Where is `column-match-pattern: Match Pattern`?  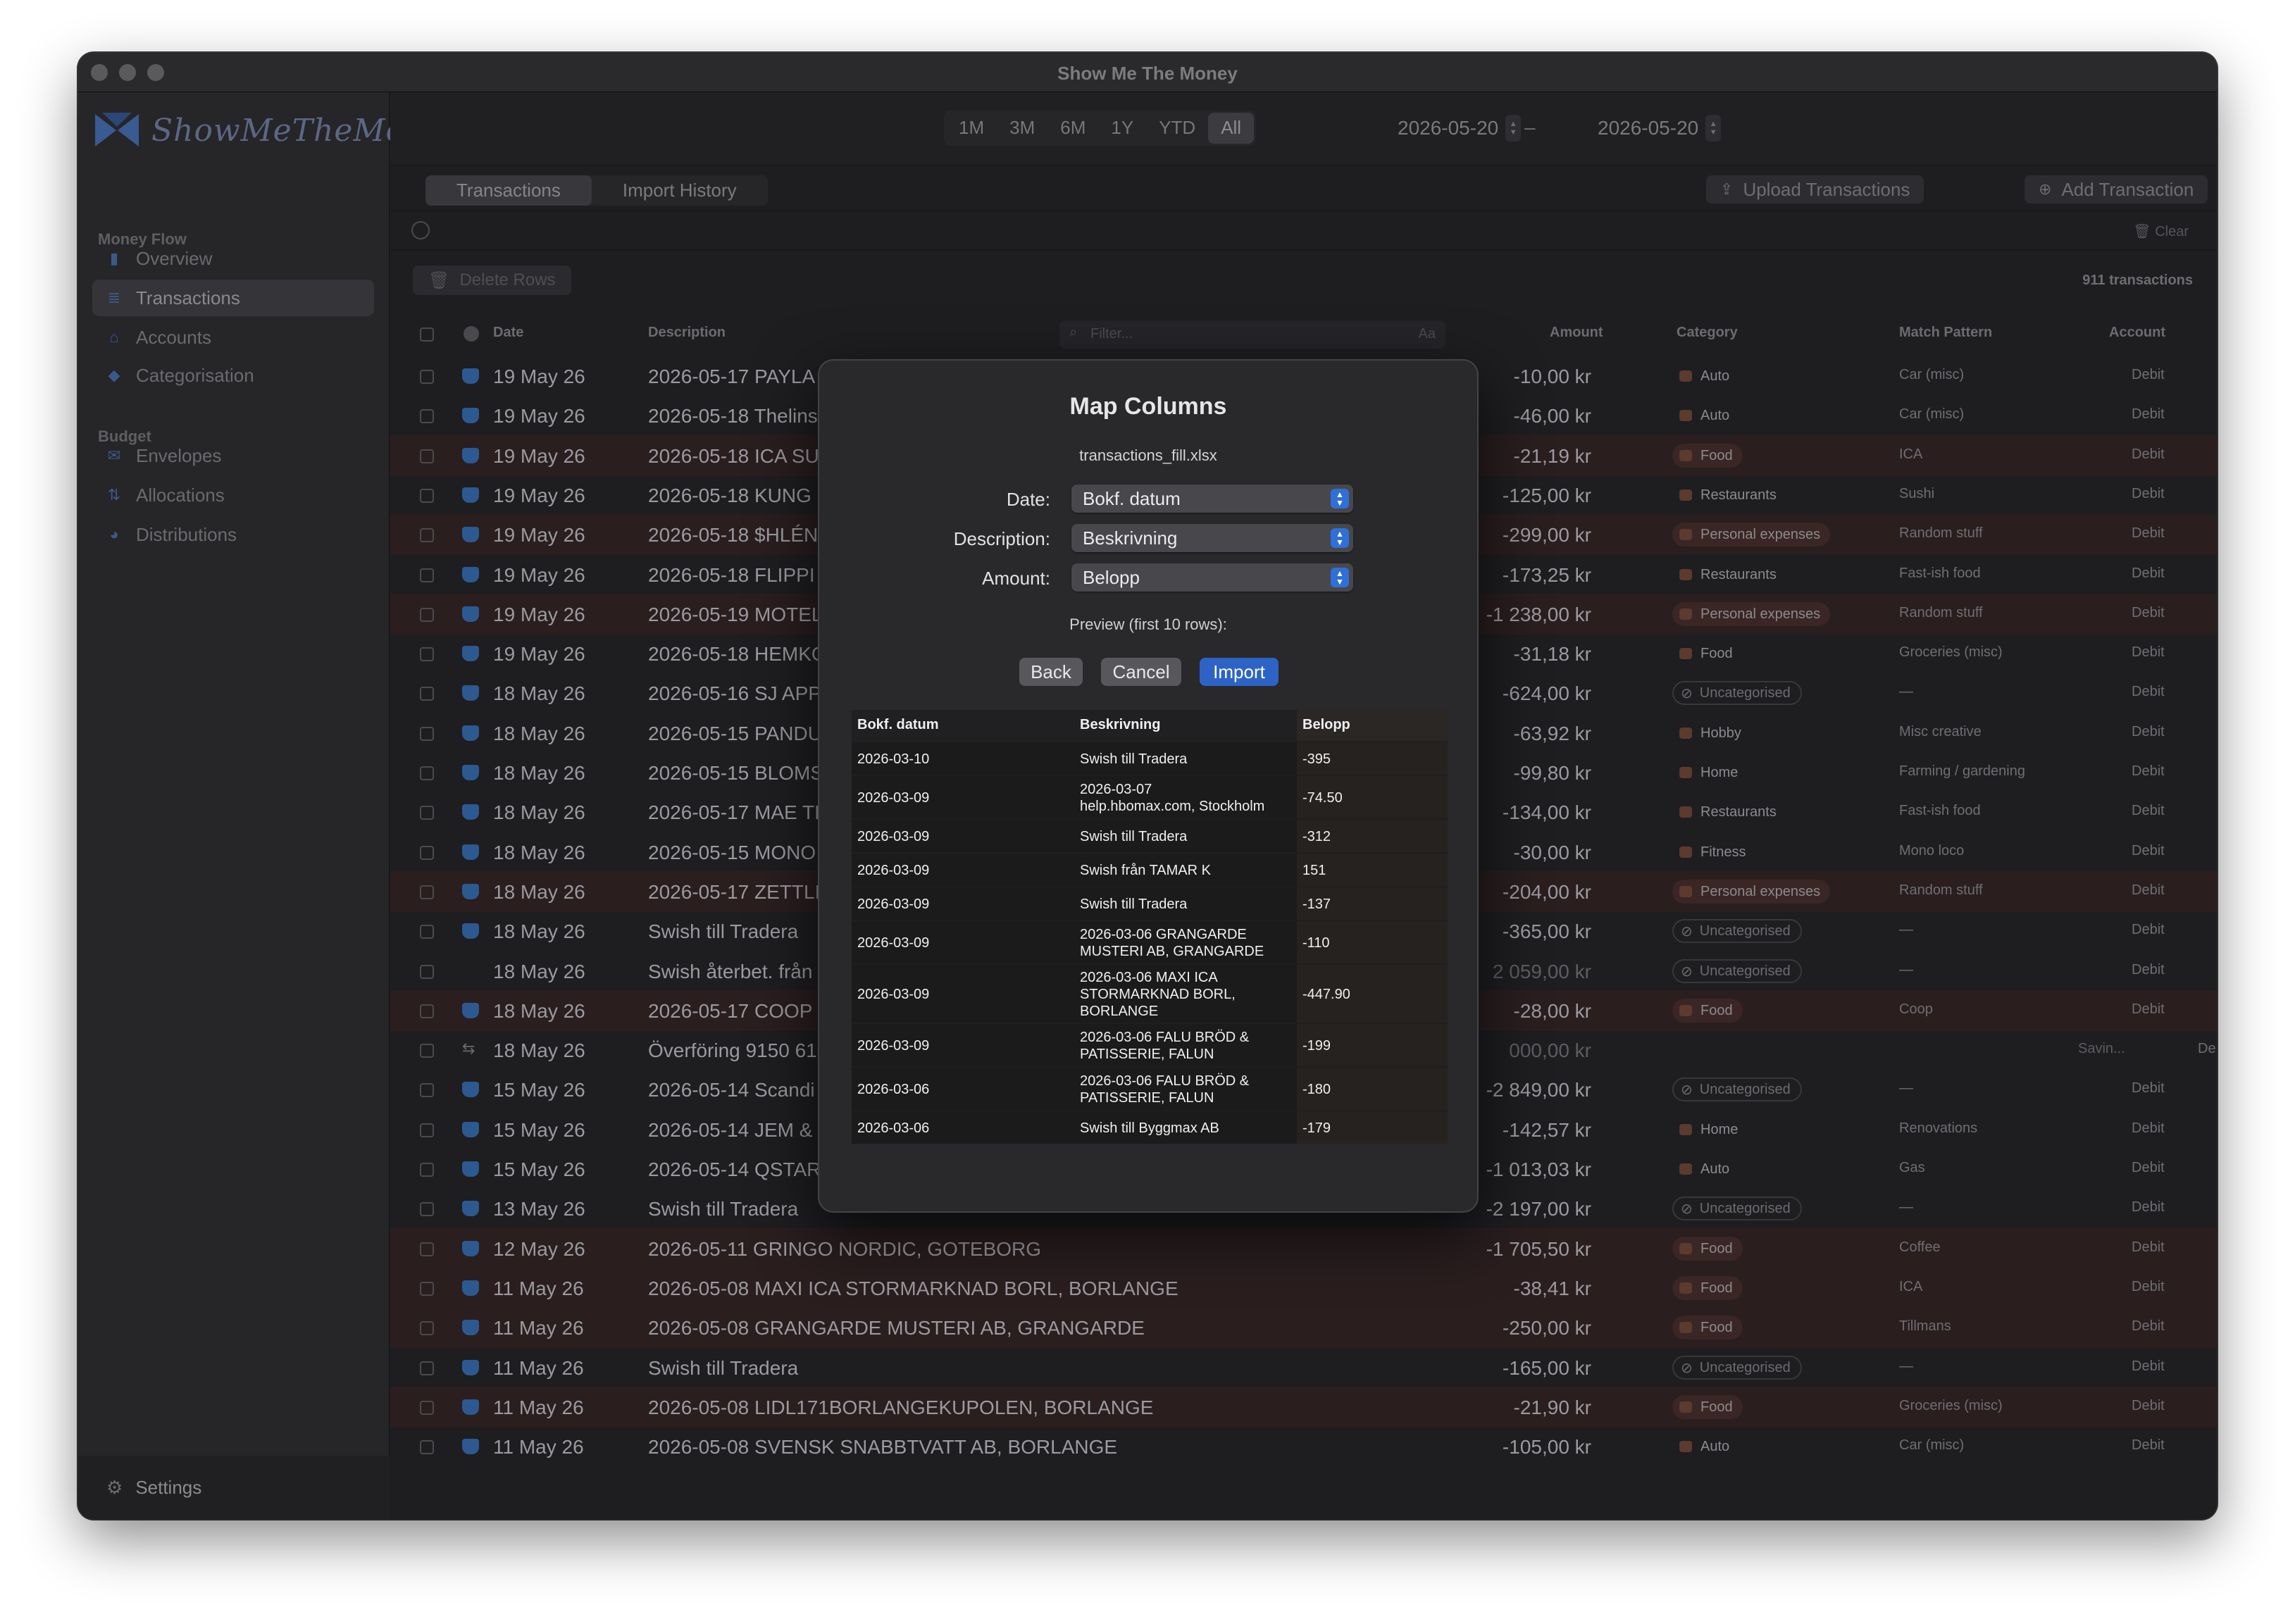 column-match-pattern: Match Pattern is located at coordinates (1946, 333).